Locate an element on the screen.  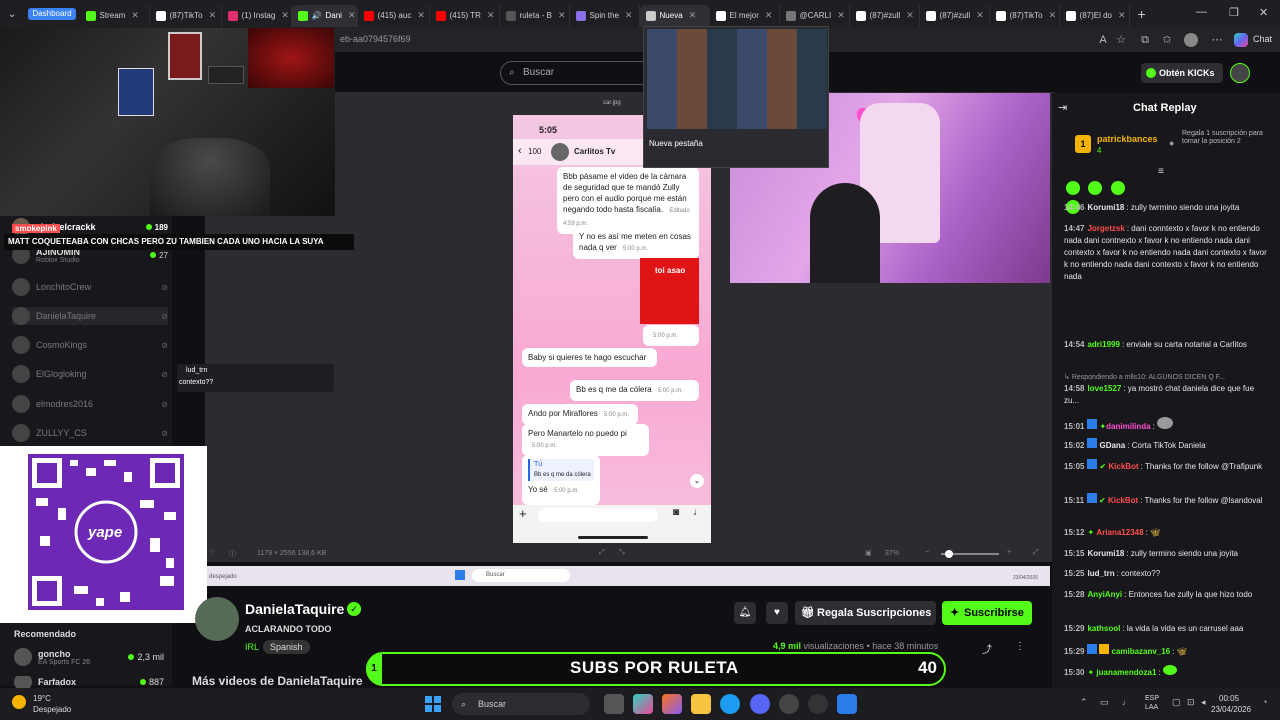
office-app-icon is located at coordinates (672, 704).